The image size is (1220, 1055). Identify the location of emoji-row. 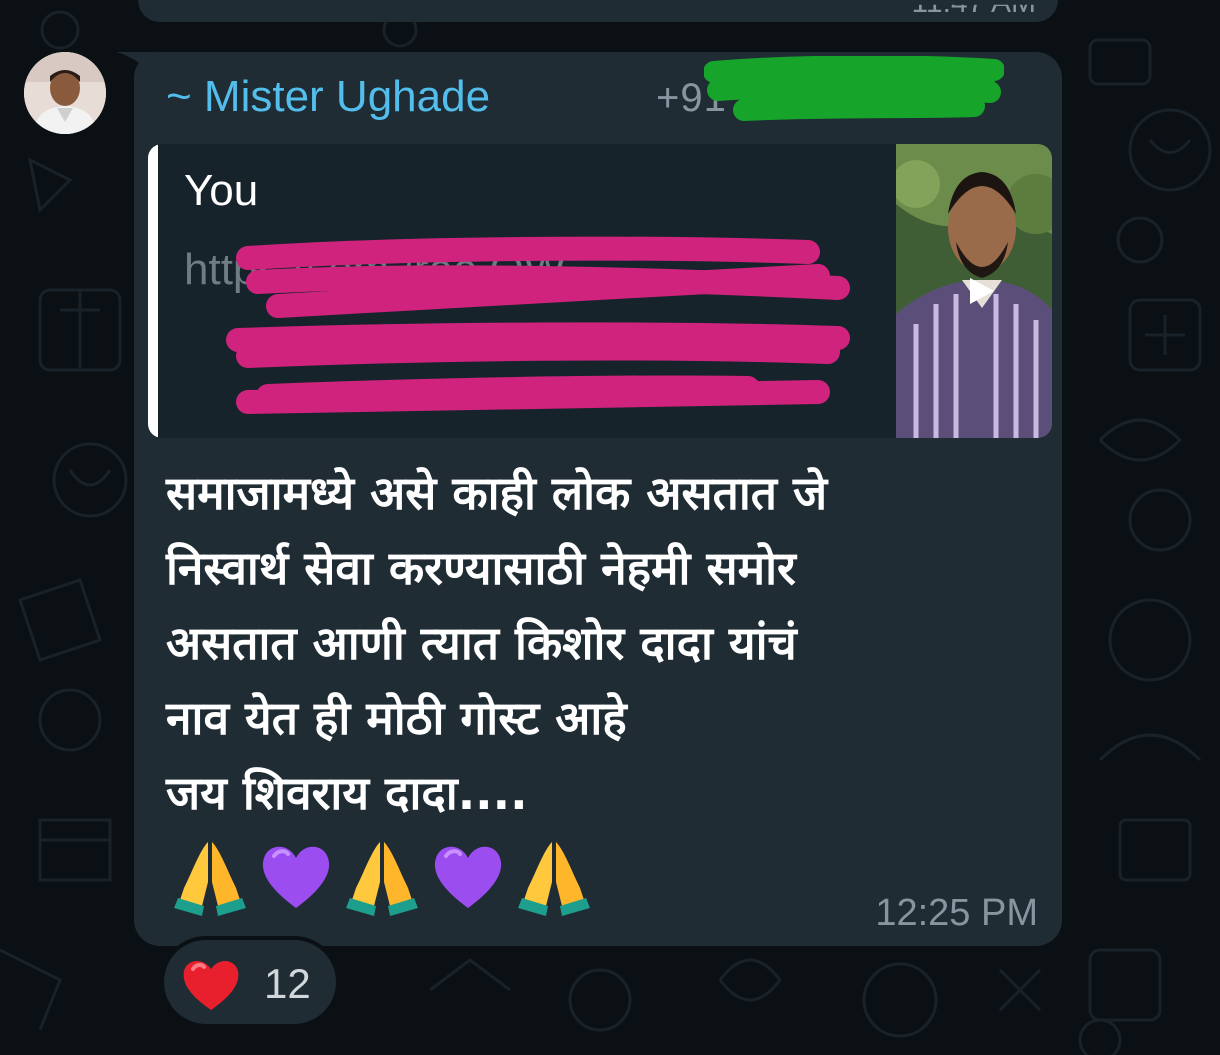
(382, 876).